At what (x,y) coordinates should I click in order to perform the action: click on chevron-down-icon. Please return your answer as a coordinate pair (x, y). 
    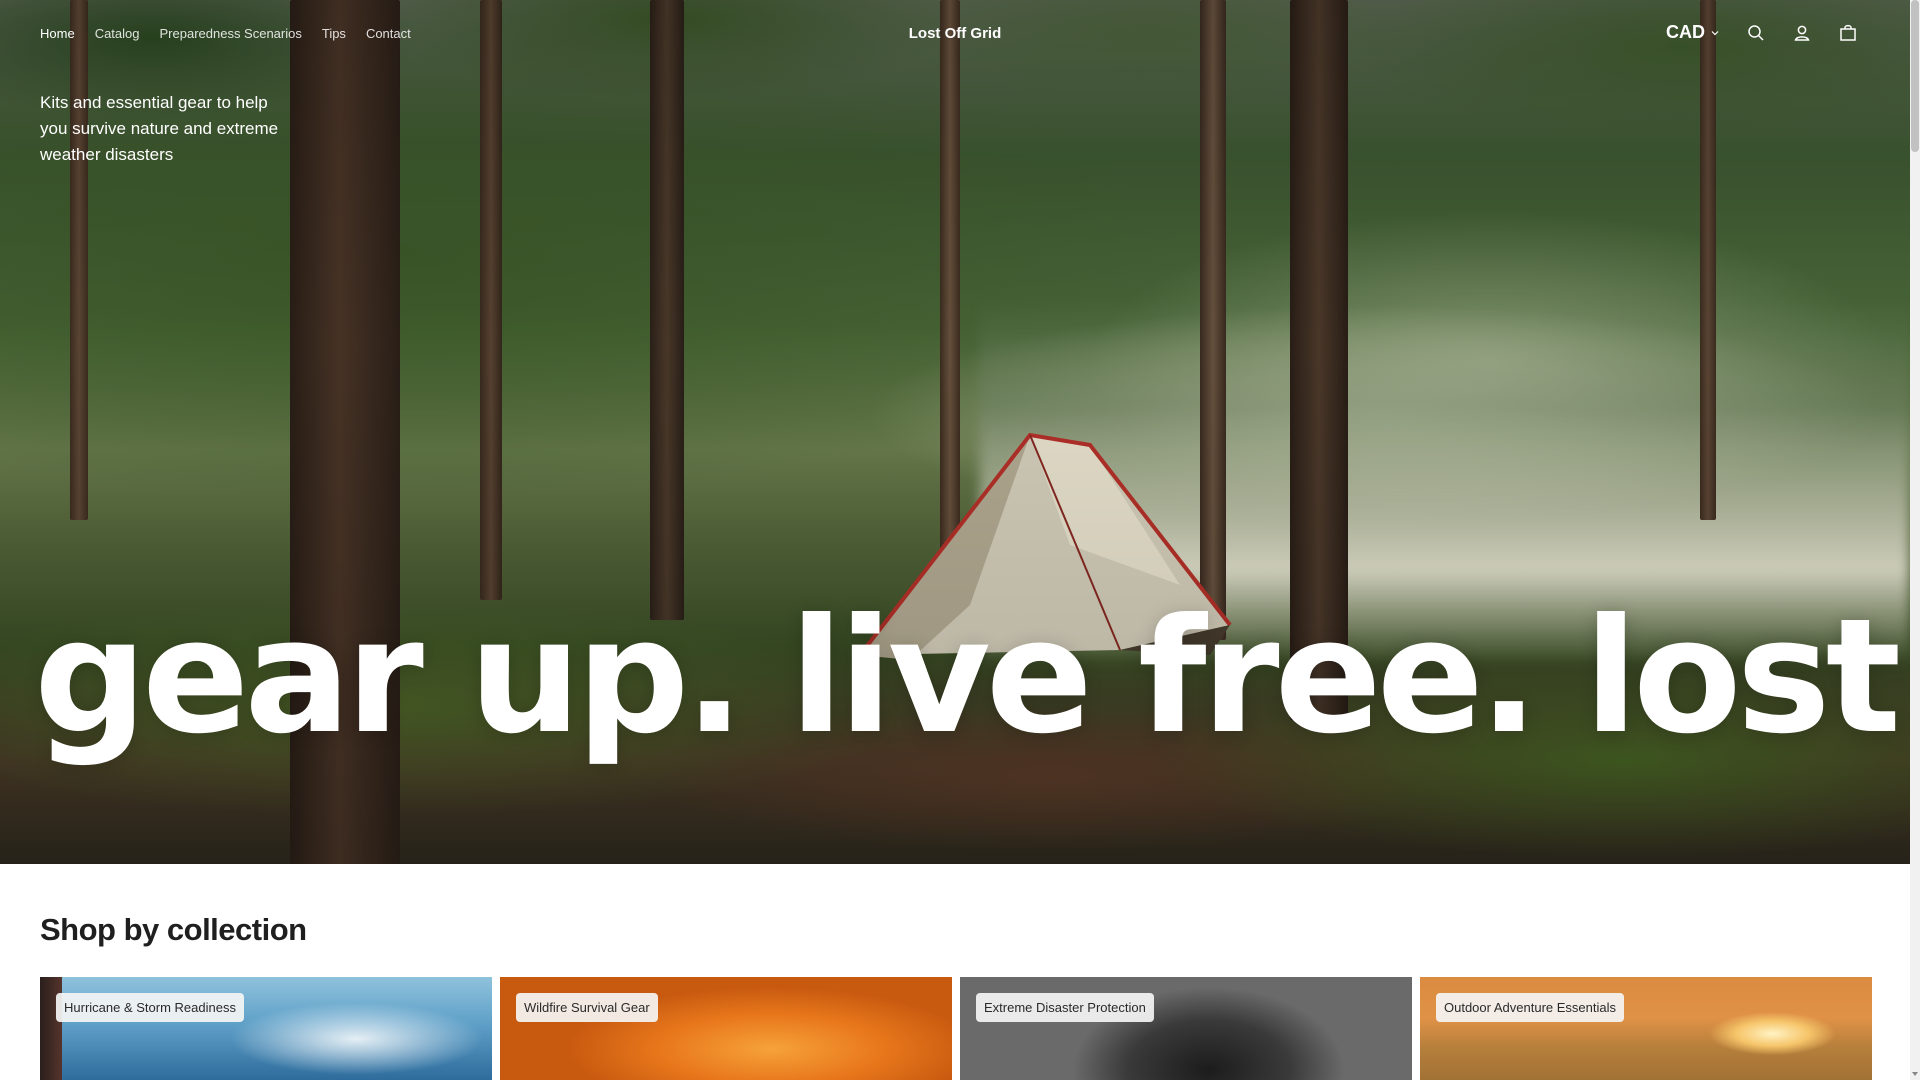
    Looking at the image, I should click on (1715, 32).